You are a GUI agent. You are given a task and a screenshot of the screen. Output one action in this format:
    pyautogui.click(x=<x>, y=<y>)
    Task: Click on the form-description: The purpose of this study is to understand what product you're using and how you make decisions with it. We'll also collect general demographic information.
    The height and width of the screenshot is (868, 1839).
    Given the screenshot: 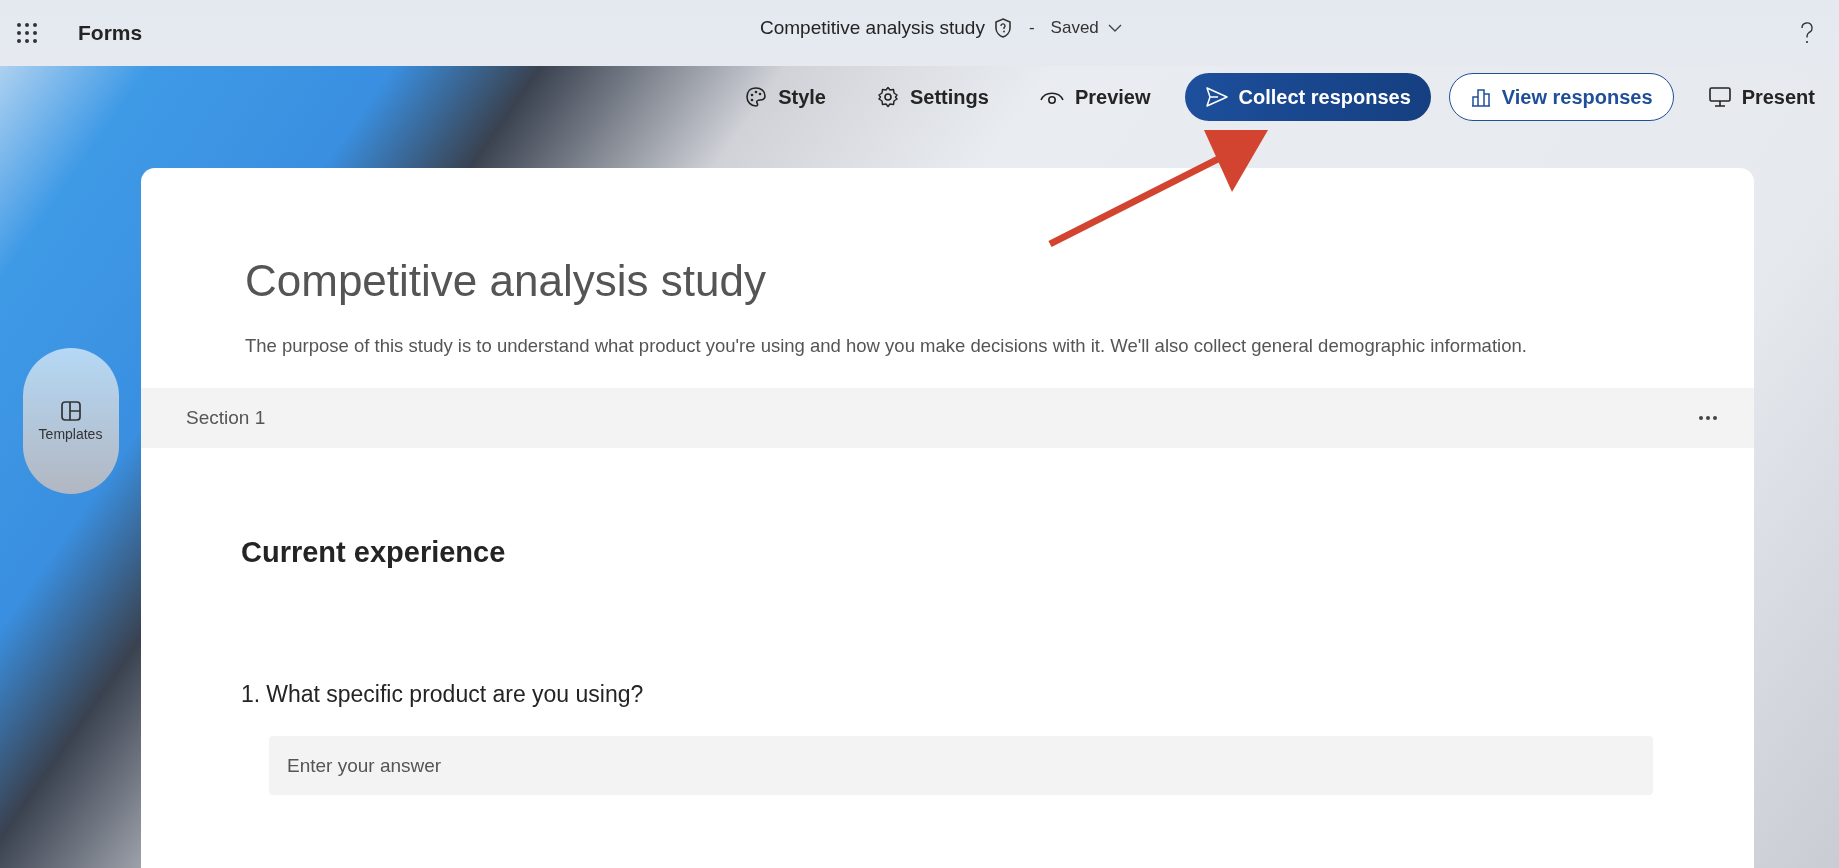 What is the action you would take?
    pyautogui.click(x=886, y=346)
    